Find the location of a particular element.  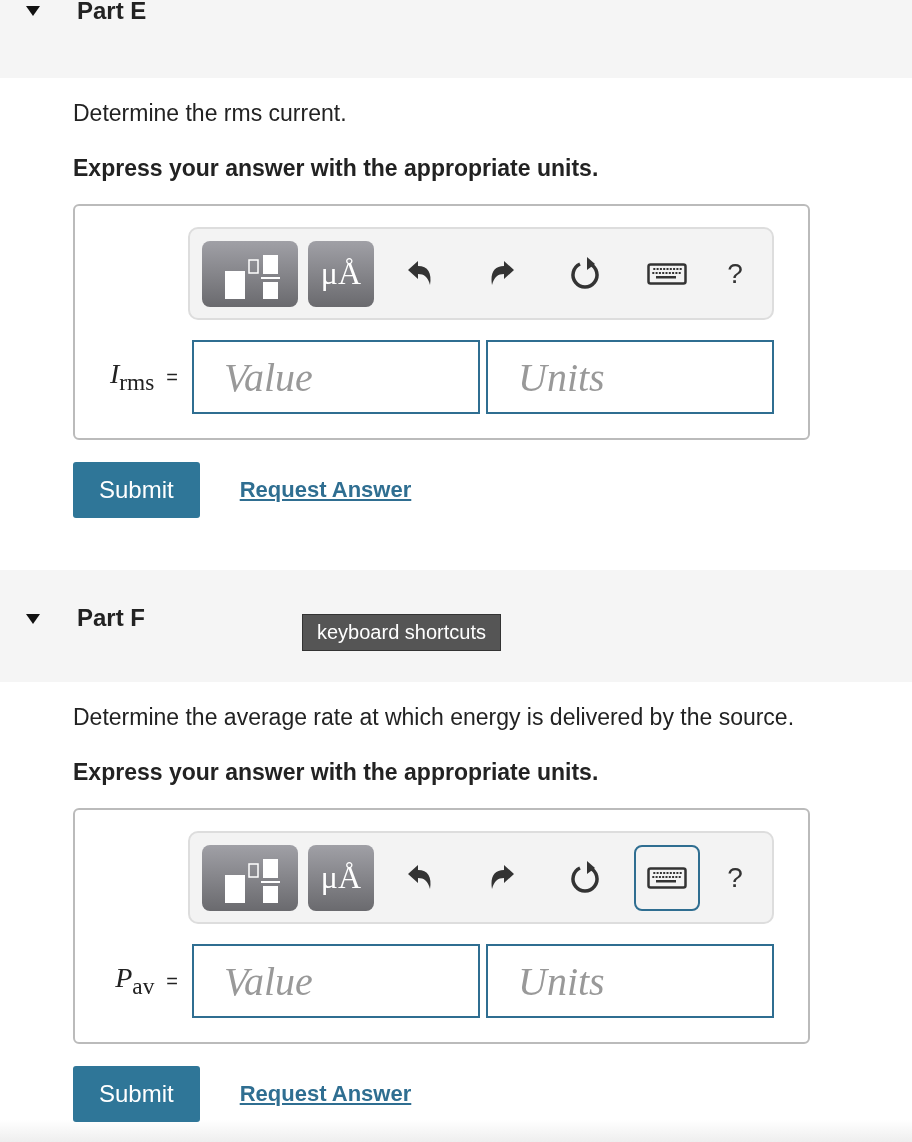

question-text: Determine the average rate at which energy is delivered by the source. is located at coordinates (434, 717).